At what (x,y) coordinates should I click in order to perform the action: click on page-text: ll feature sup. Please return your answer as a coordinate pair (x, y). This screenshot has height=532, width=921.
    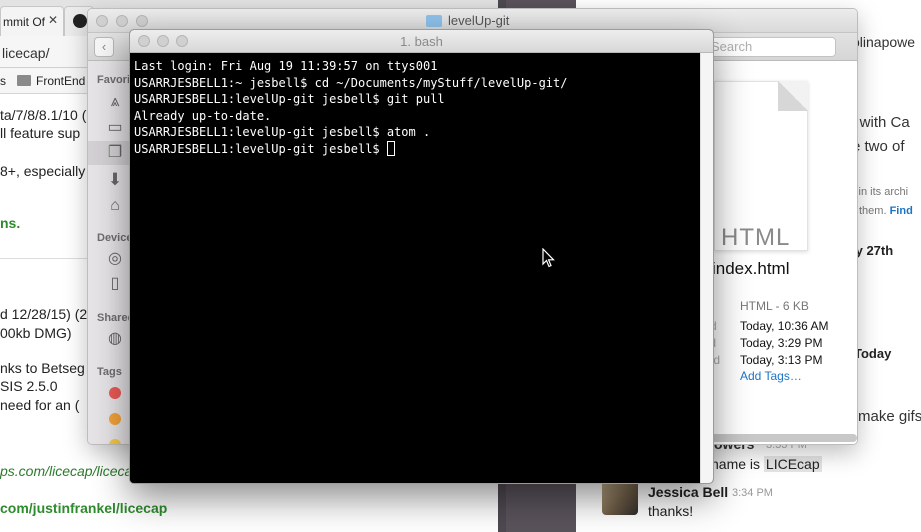
    Looking at the image, I should click on (40, 133).